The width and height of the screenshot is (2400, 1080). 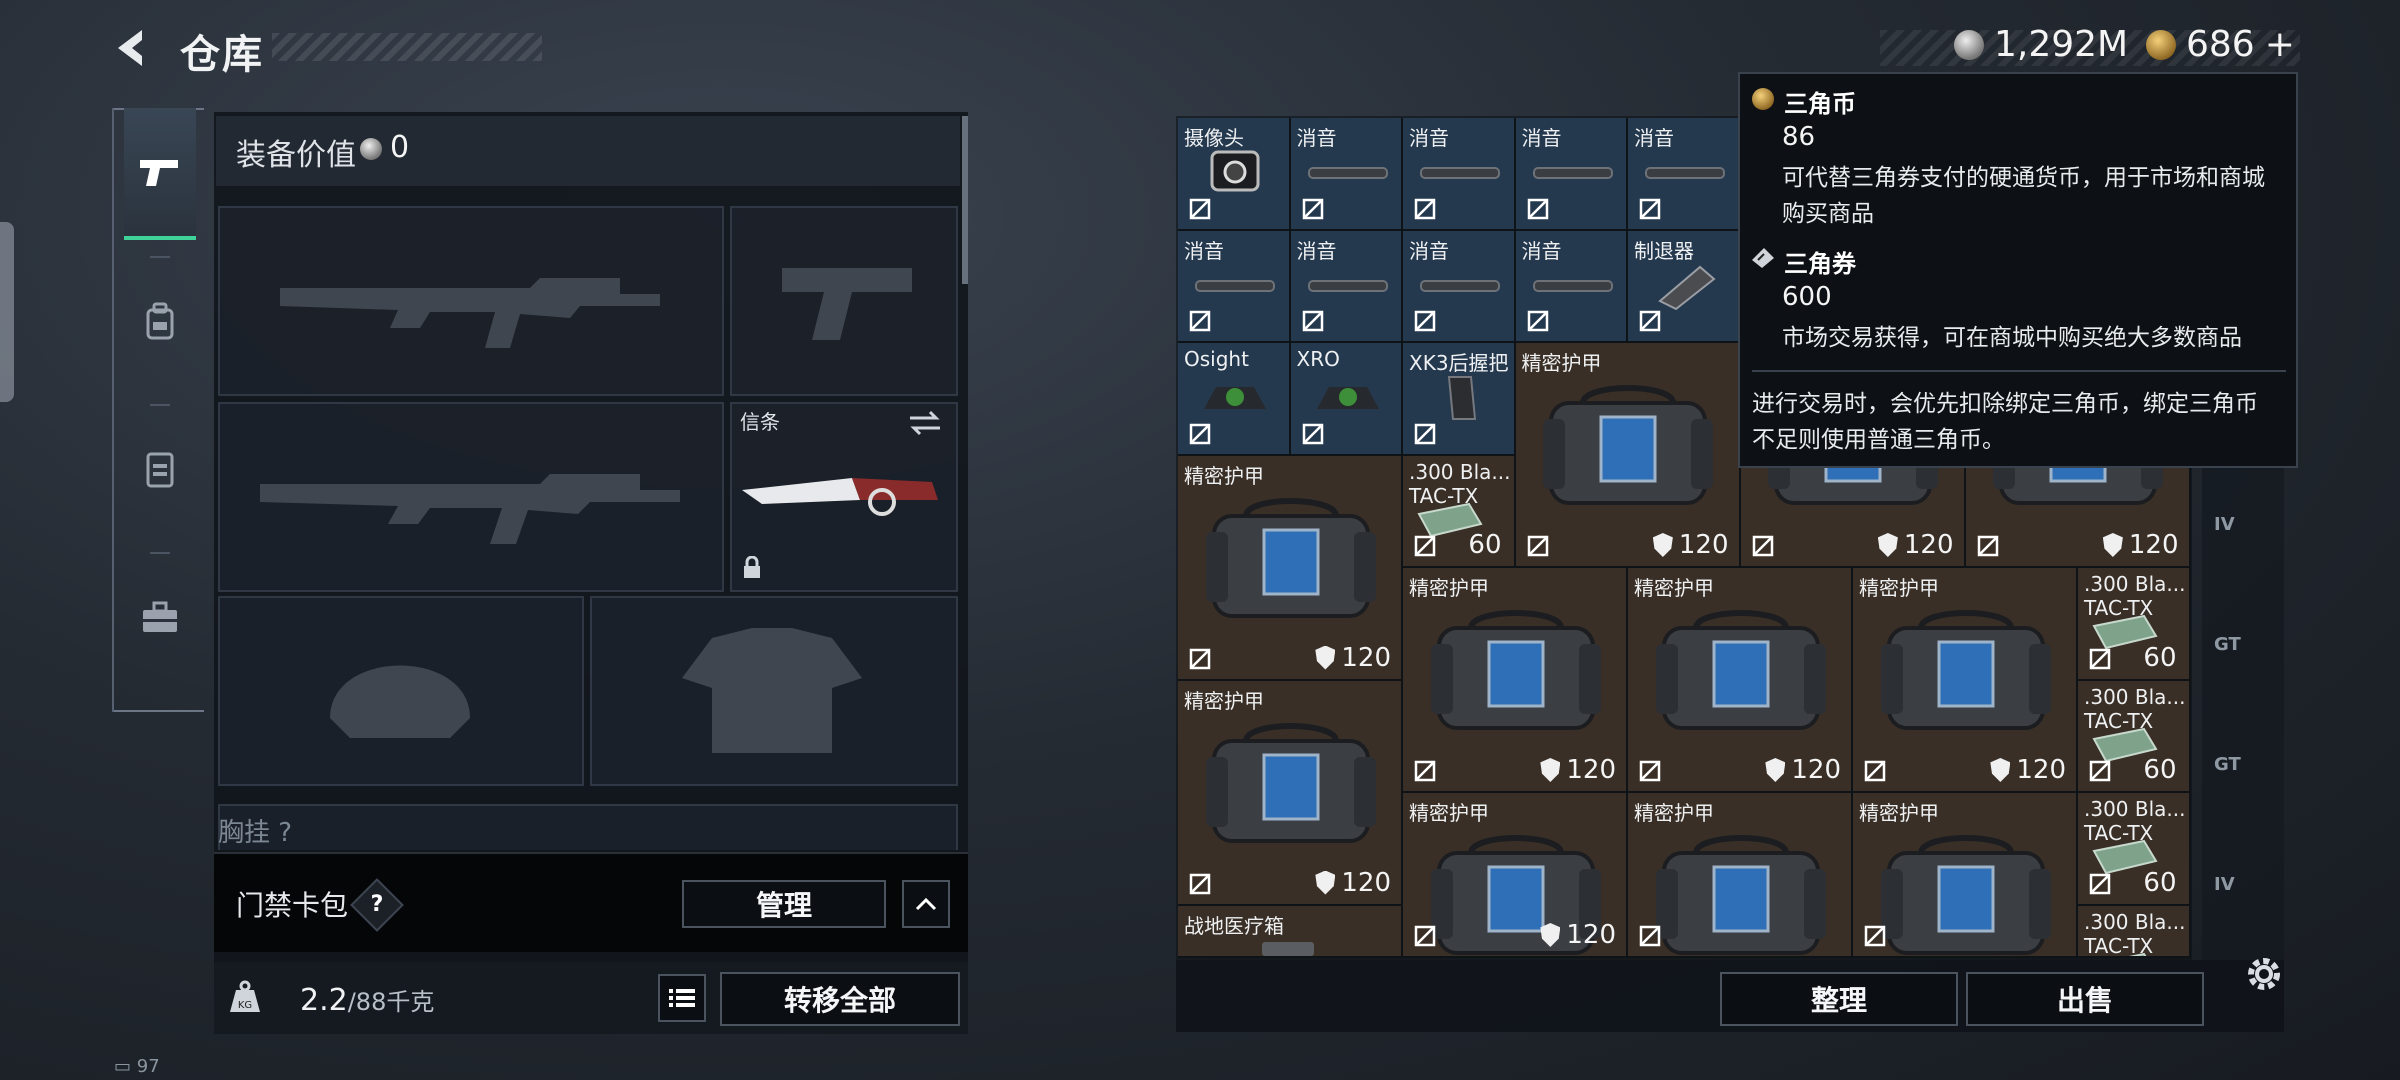 I want to click on sight-icon, so click(x=1347, y=398).